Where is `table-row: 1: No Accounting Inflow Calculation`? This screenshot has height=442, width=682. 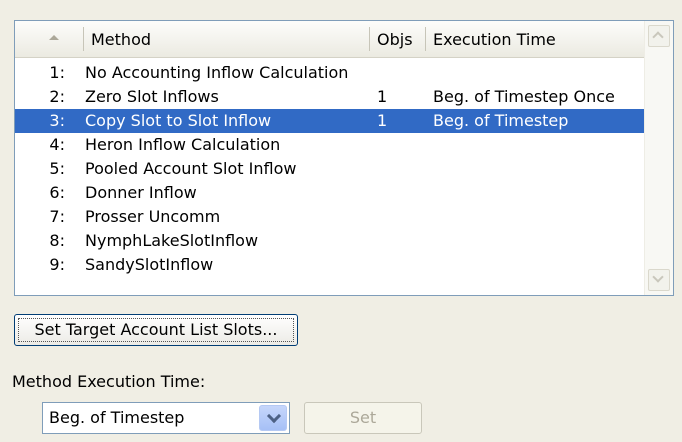 table-row: 1: No Accounting Inflow Calculation is located at coordinates (330, 73).